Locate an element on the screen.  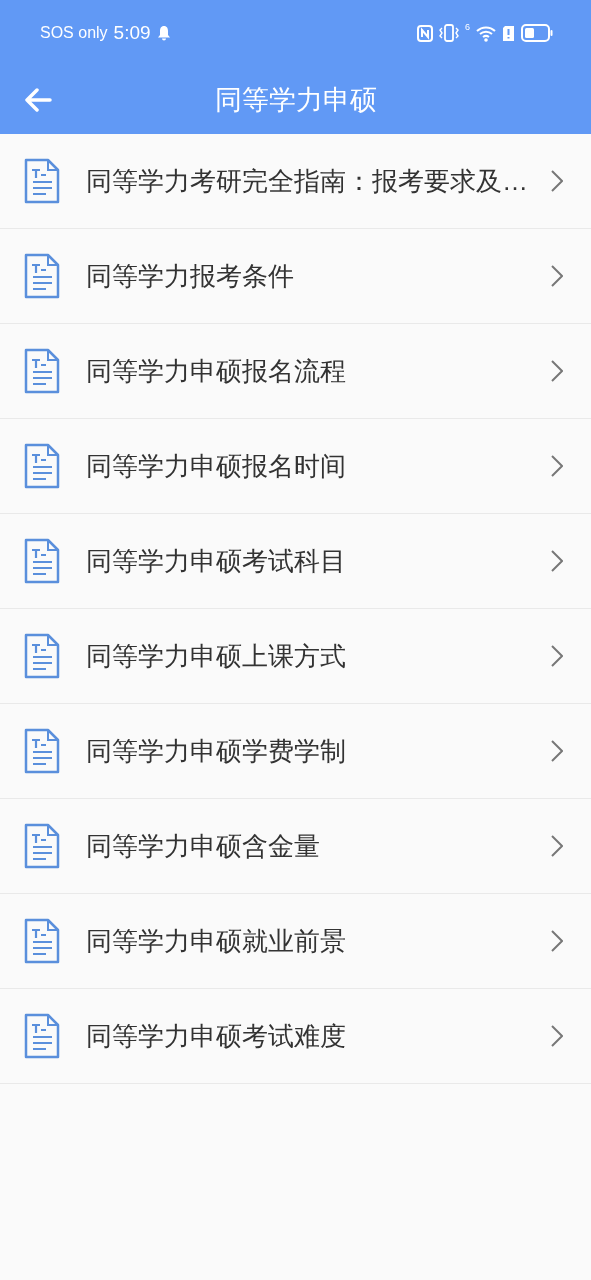
network-label: 6 is located at coordinates (467, 27).